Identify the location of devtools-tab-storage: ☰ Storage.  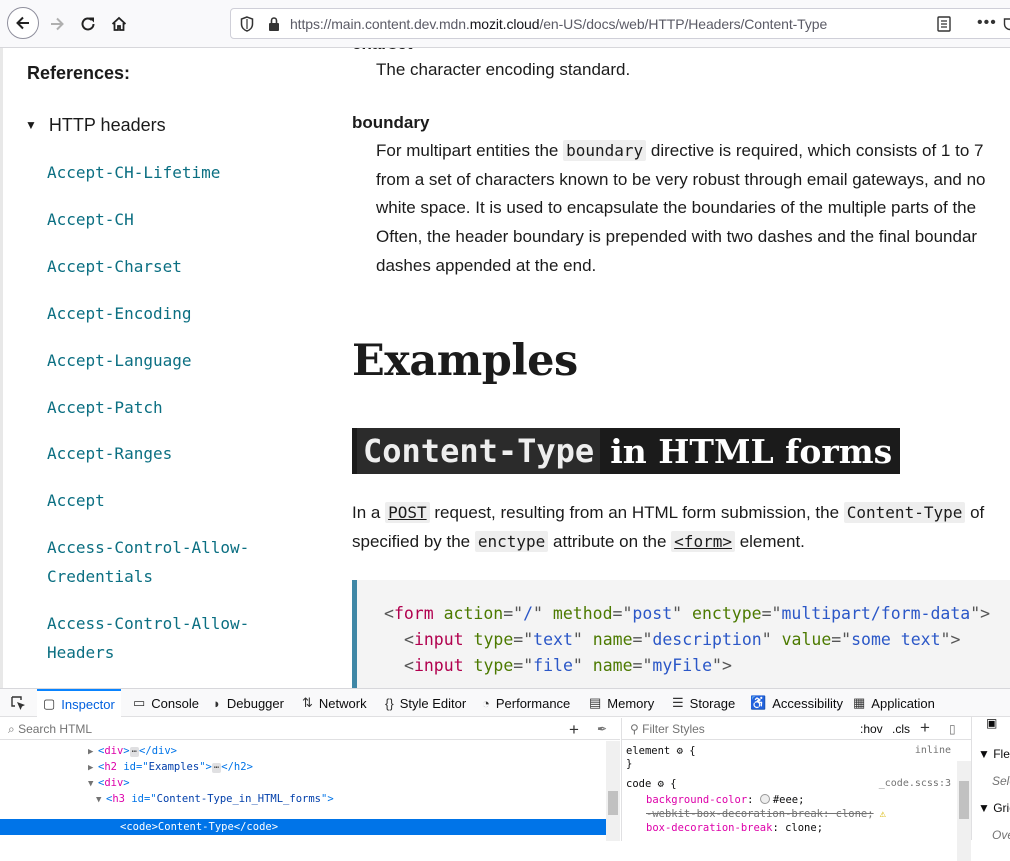
(703, 703).